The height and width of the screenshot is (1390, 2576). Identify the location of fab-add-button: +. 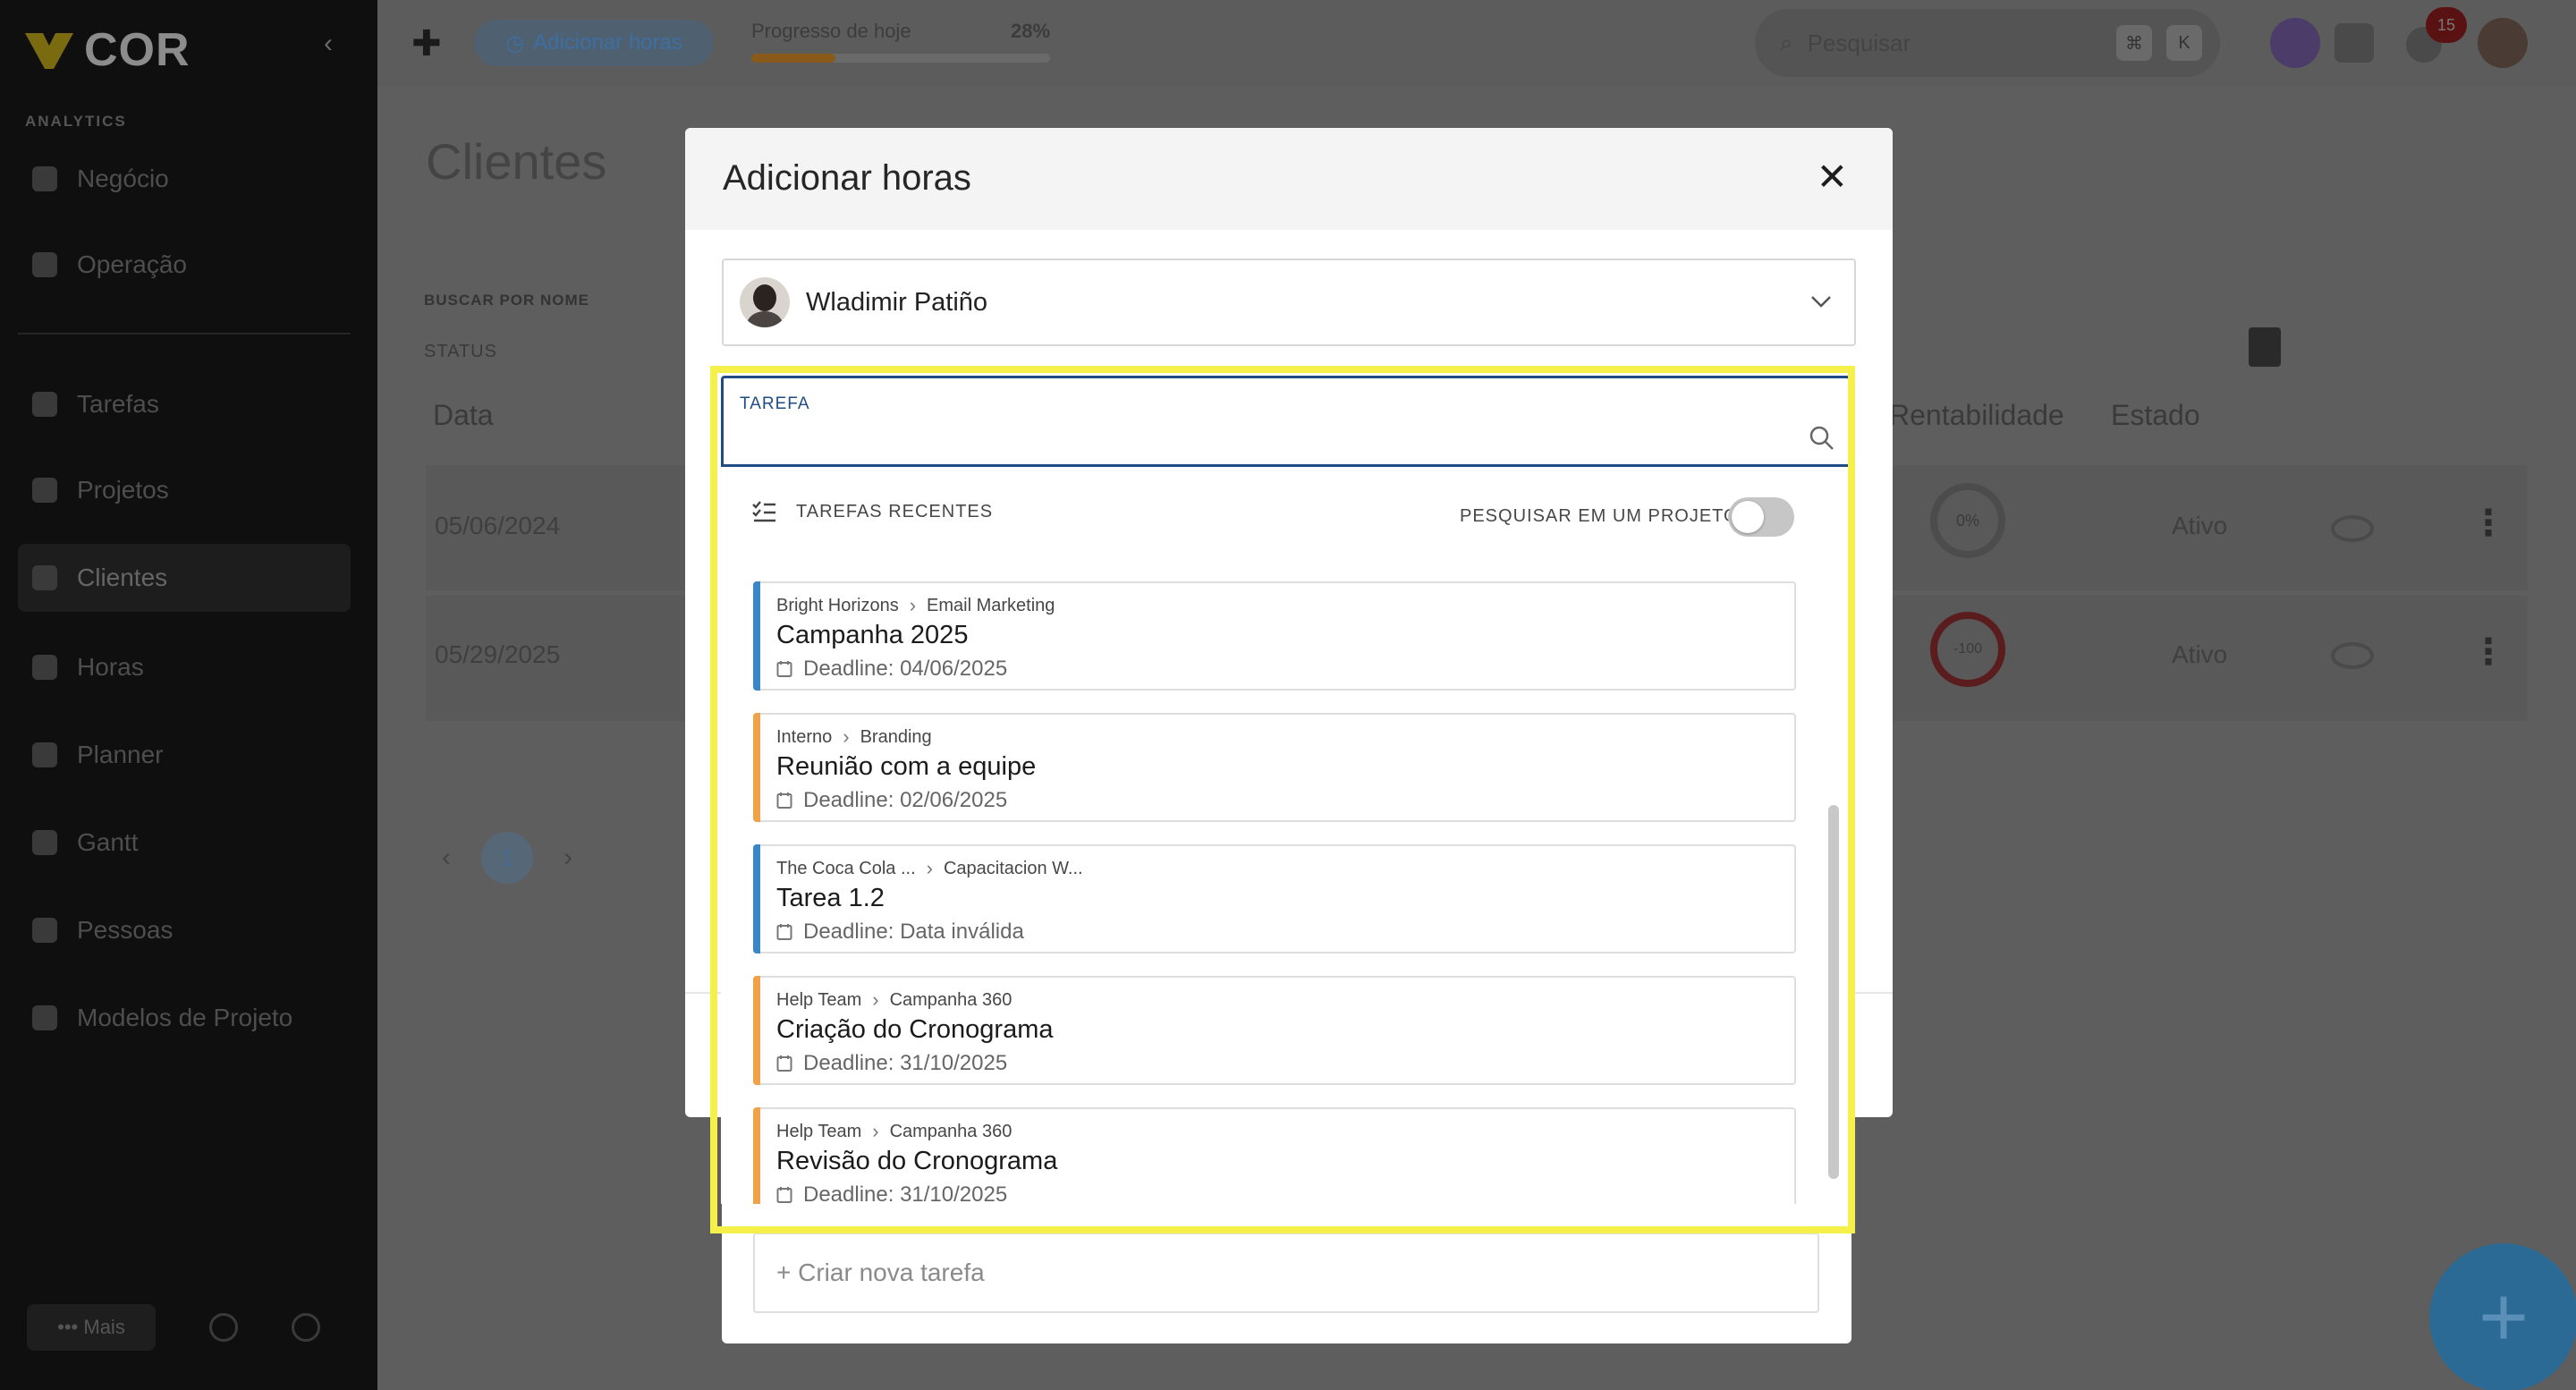
(2502, 1316).